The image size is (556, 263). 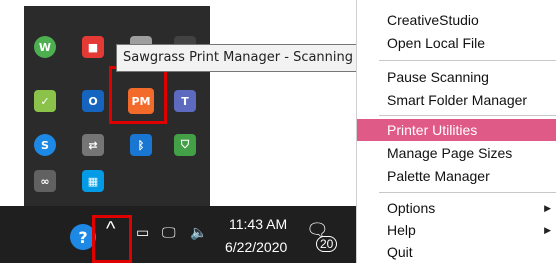 I want to click on menu-item-label: Options, so click(x=411, y=208).